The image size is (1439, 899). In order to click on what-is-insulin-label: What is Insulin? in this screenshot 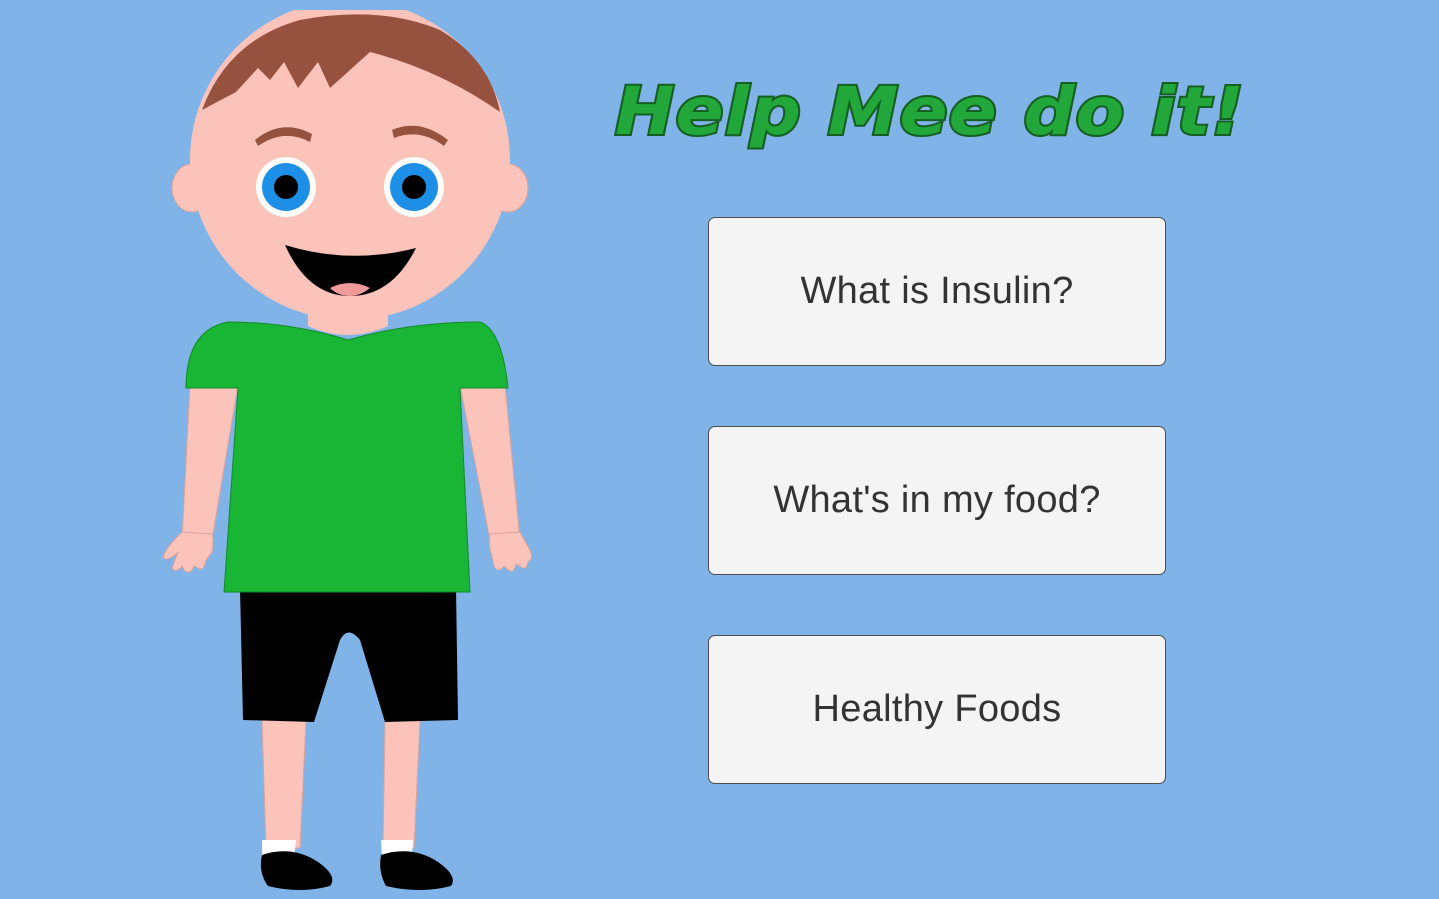, I will do `click(937, 291)`.